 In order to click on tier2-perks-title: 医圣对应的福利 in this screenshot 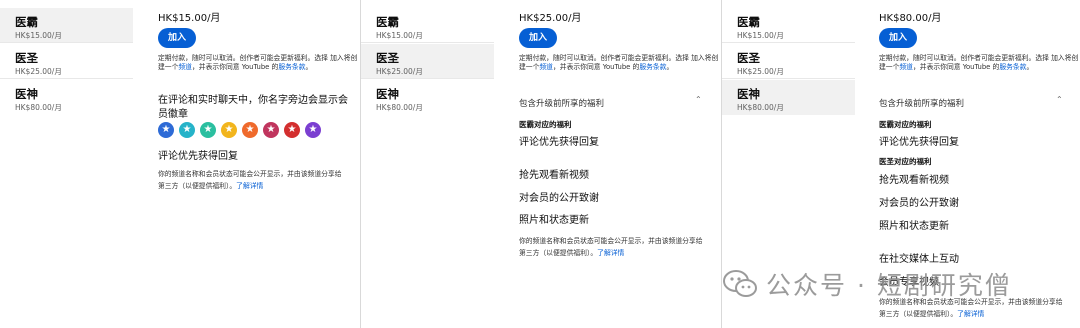, I will do `click(905, 161)`.